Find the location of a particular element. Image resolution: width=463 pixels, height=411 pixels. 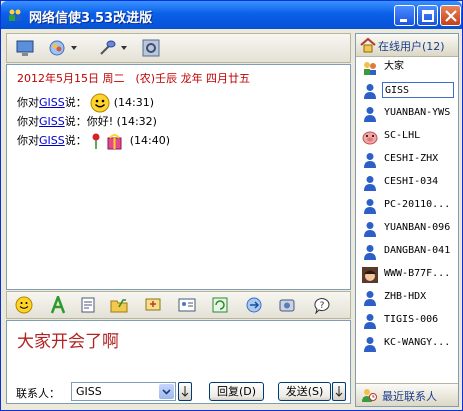

maximize-icon is located at coordinates (428, 16).